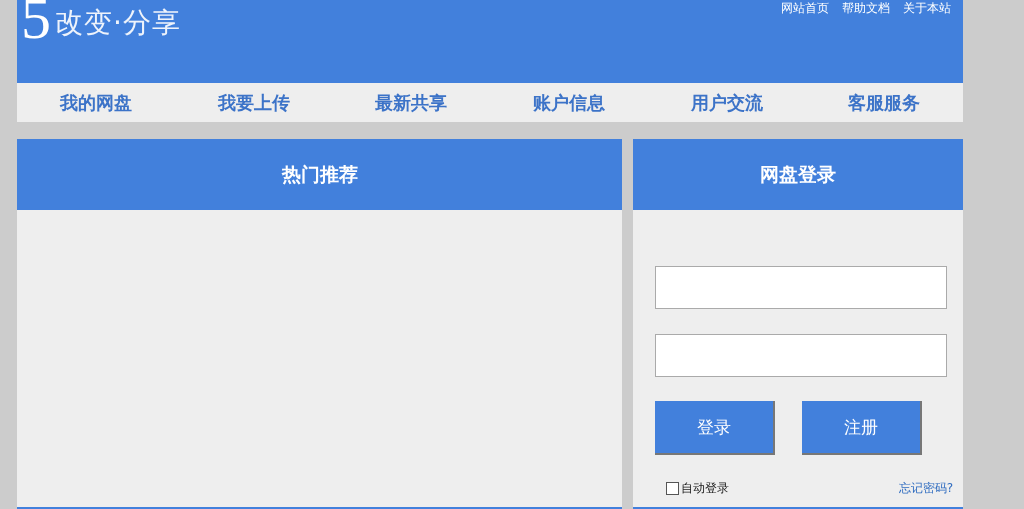  Describe the element at coordinates (801, 355) in the screenshot. I see `password-field` at that location.